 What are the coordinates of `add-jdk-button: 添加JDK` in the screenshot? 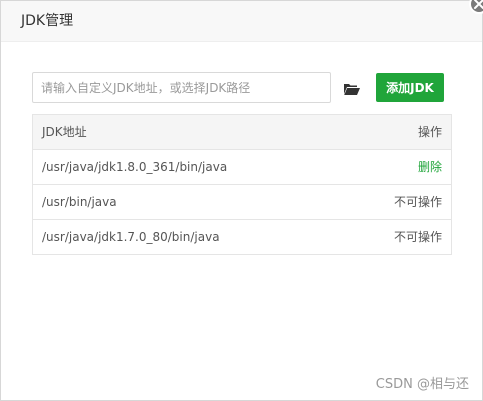 It's located at (410, 87).